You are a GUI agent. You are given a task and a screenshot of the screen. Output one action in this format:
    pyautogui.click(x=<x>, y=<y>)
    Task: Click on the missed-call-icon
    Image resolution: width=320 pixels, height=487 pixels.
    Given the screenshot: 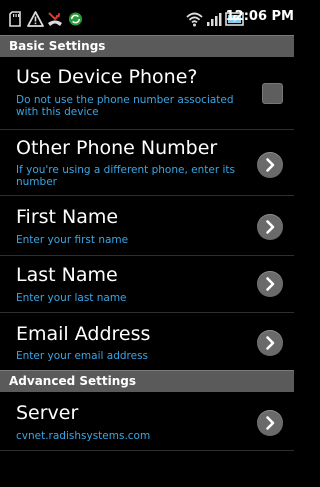 What is the action you would take?
    pyautogui.click(x=55, y=19)
    